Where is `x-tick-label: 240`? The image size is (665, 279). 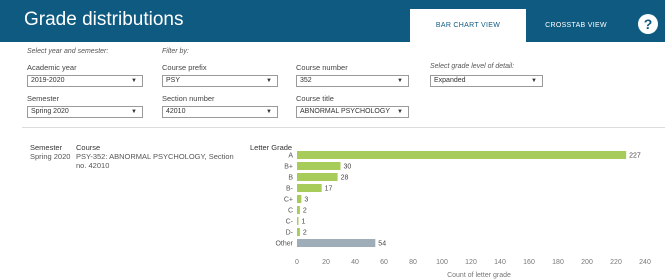 x-tick-label: 240 is located at coordinates (645, 262).